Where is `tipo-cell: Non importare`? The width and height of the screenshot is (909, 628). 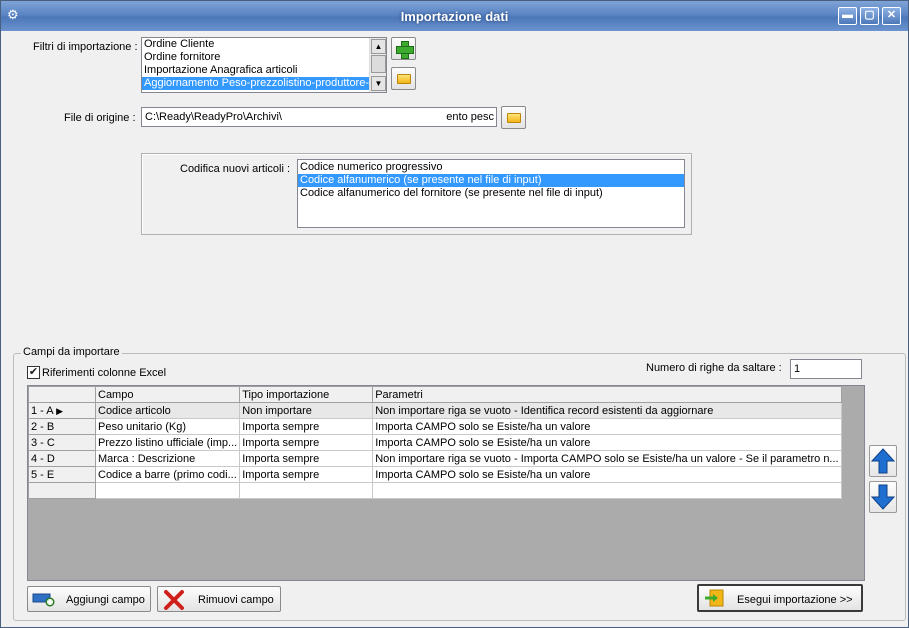 tipo-cell: Non importare is located at coordinates (306, 410).